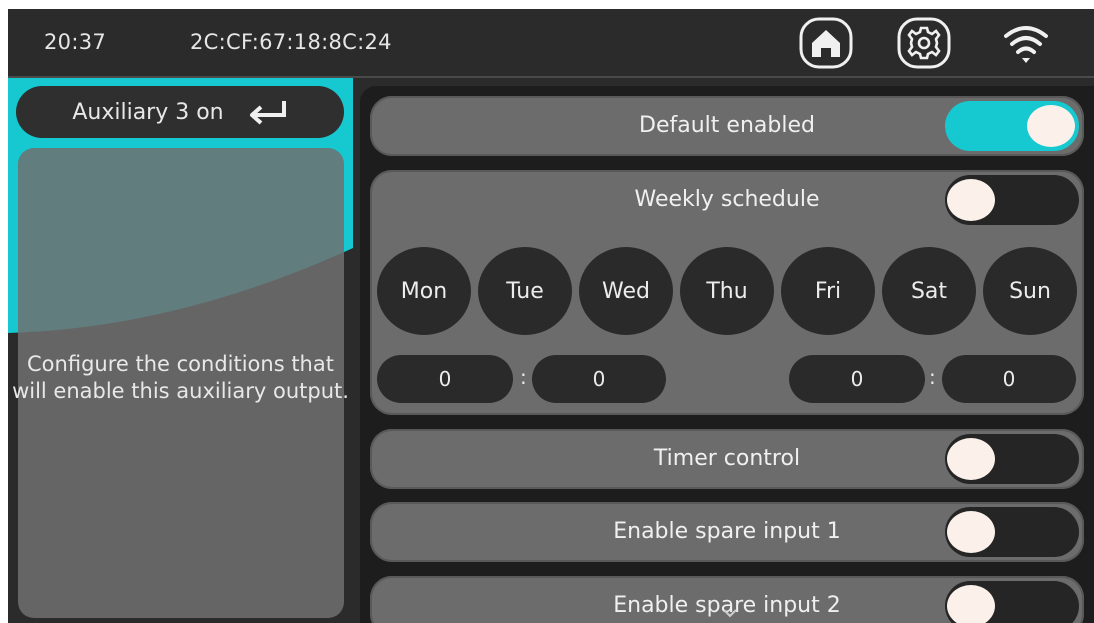  Describe the element at coordinates (148, 112) in the screenshot. I see `panel-title: Auxiliary 3 on` at that location.